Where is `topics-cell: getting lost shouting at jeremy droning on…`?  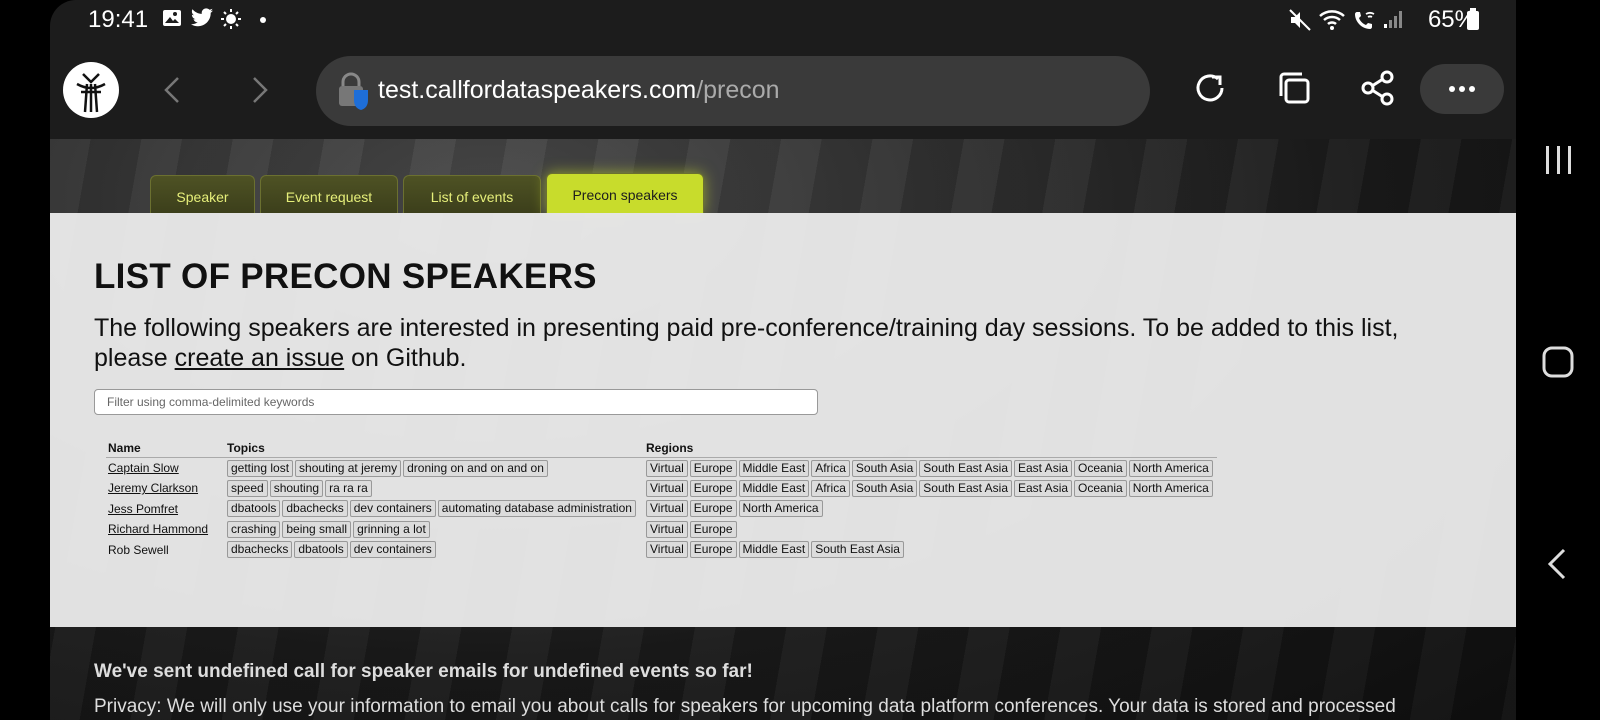 topics-cell: getting lost shouting at jeremy droning on… is located at coordinates (434, 468).